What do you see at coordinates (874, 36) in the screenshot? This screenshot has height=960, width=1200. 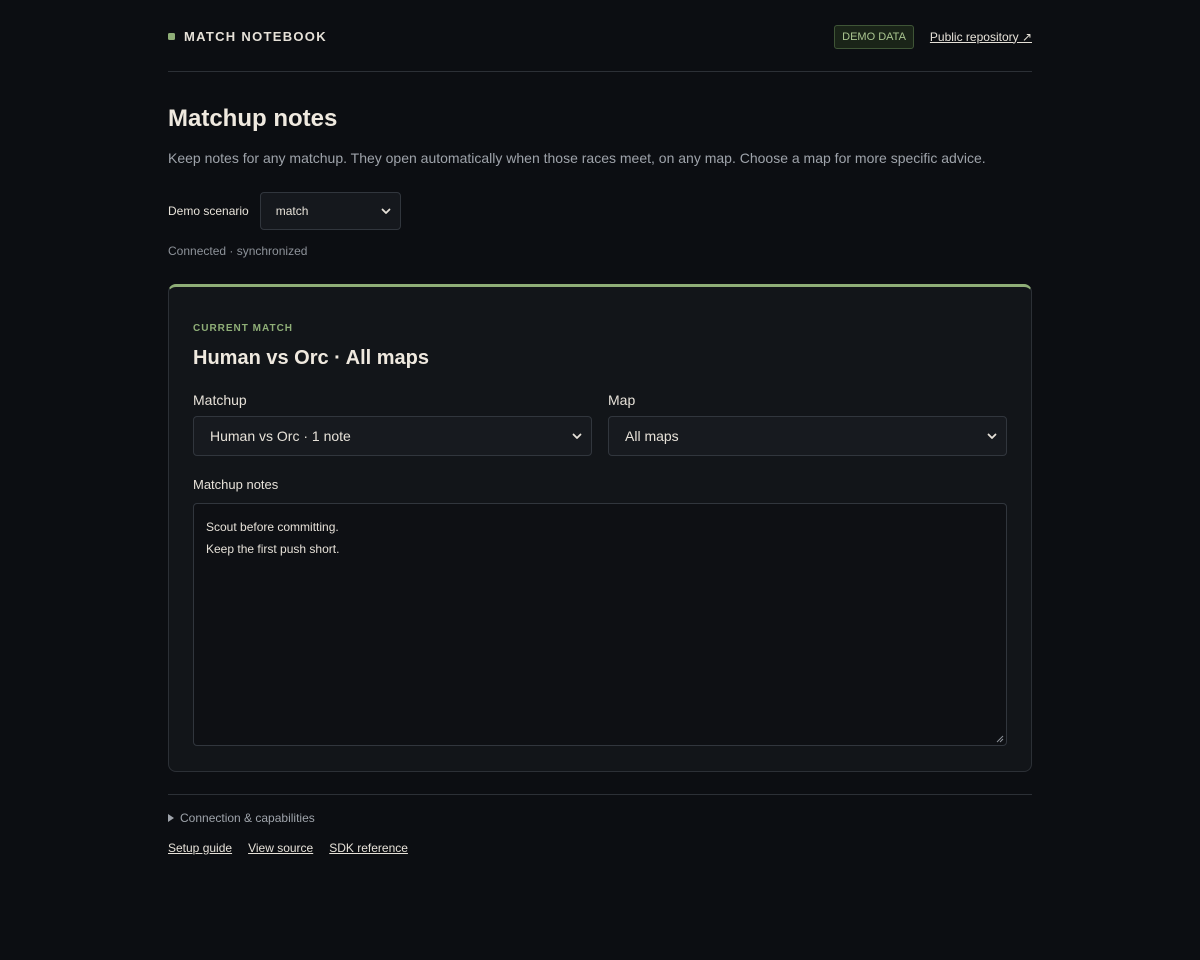 I see `demo-data-badge: DEMO DATA` at bounding box center [874, 36].